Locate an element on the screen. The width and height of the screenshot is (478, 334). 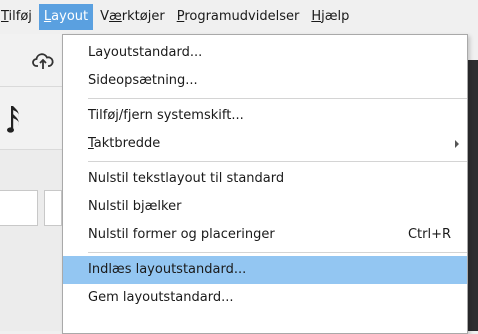
menu-item-nulstil-bjaelker: Nulstil bjælker is located at coordinates (265, 207).